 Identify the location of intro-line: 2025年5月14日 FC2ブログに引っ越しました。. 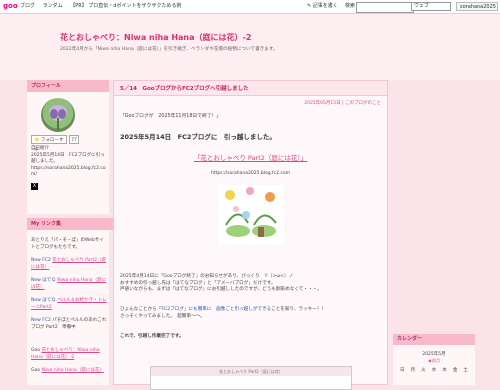
(68, 158).